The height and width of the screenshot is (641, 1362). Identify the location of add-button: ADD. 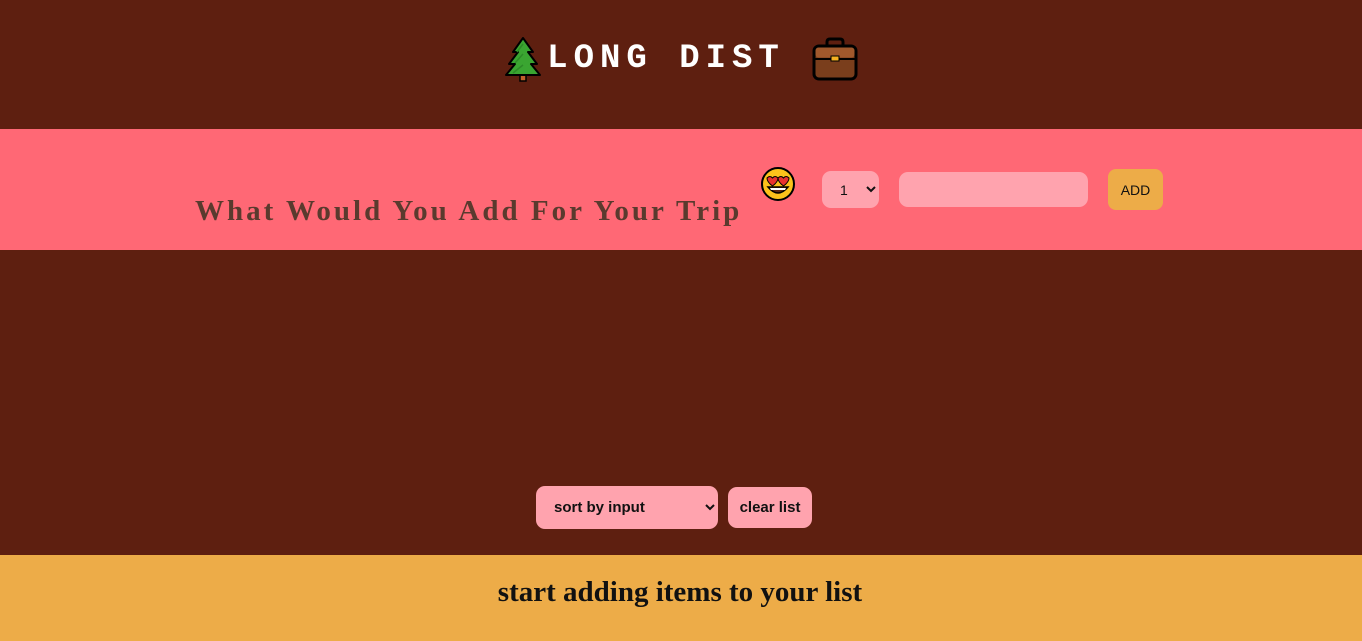
(1135, 189).